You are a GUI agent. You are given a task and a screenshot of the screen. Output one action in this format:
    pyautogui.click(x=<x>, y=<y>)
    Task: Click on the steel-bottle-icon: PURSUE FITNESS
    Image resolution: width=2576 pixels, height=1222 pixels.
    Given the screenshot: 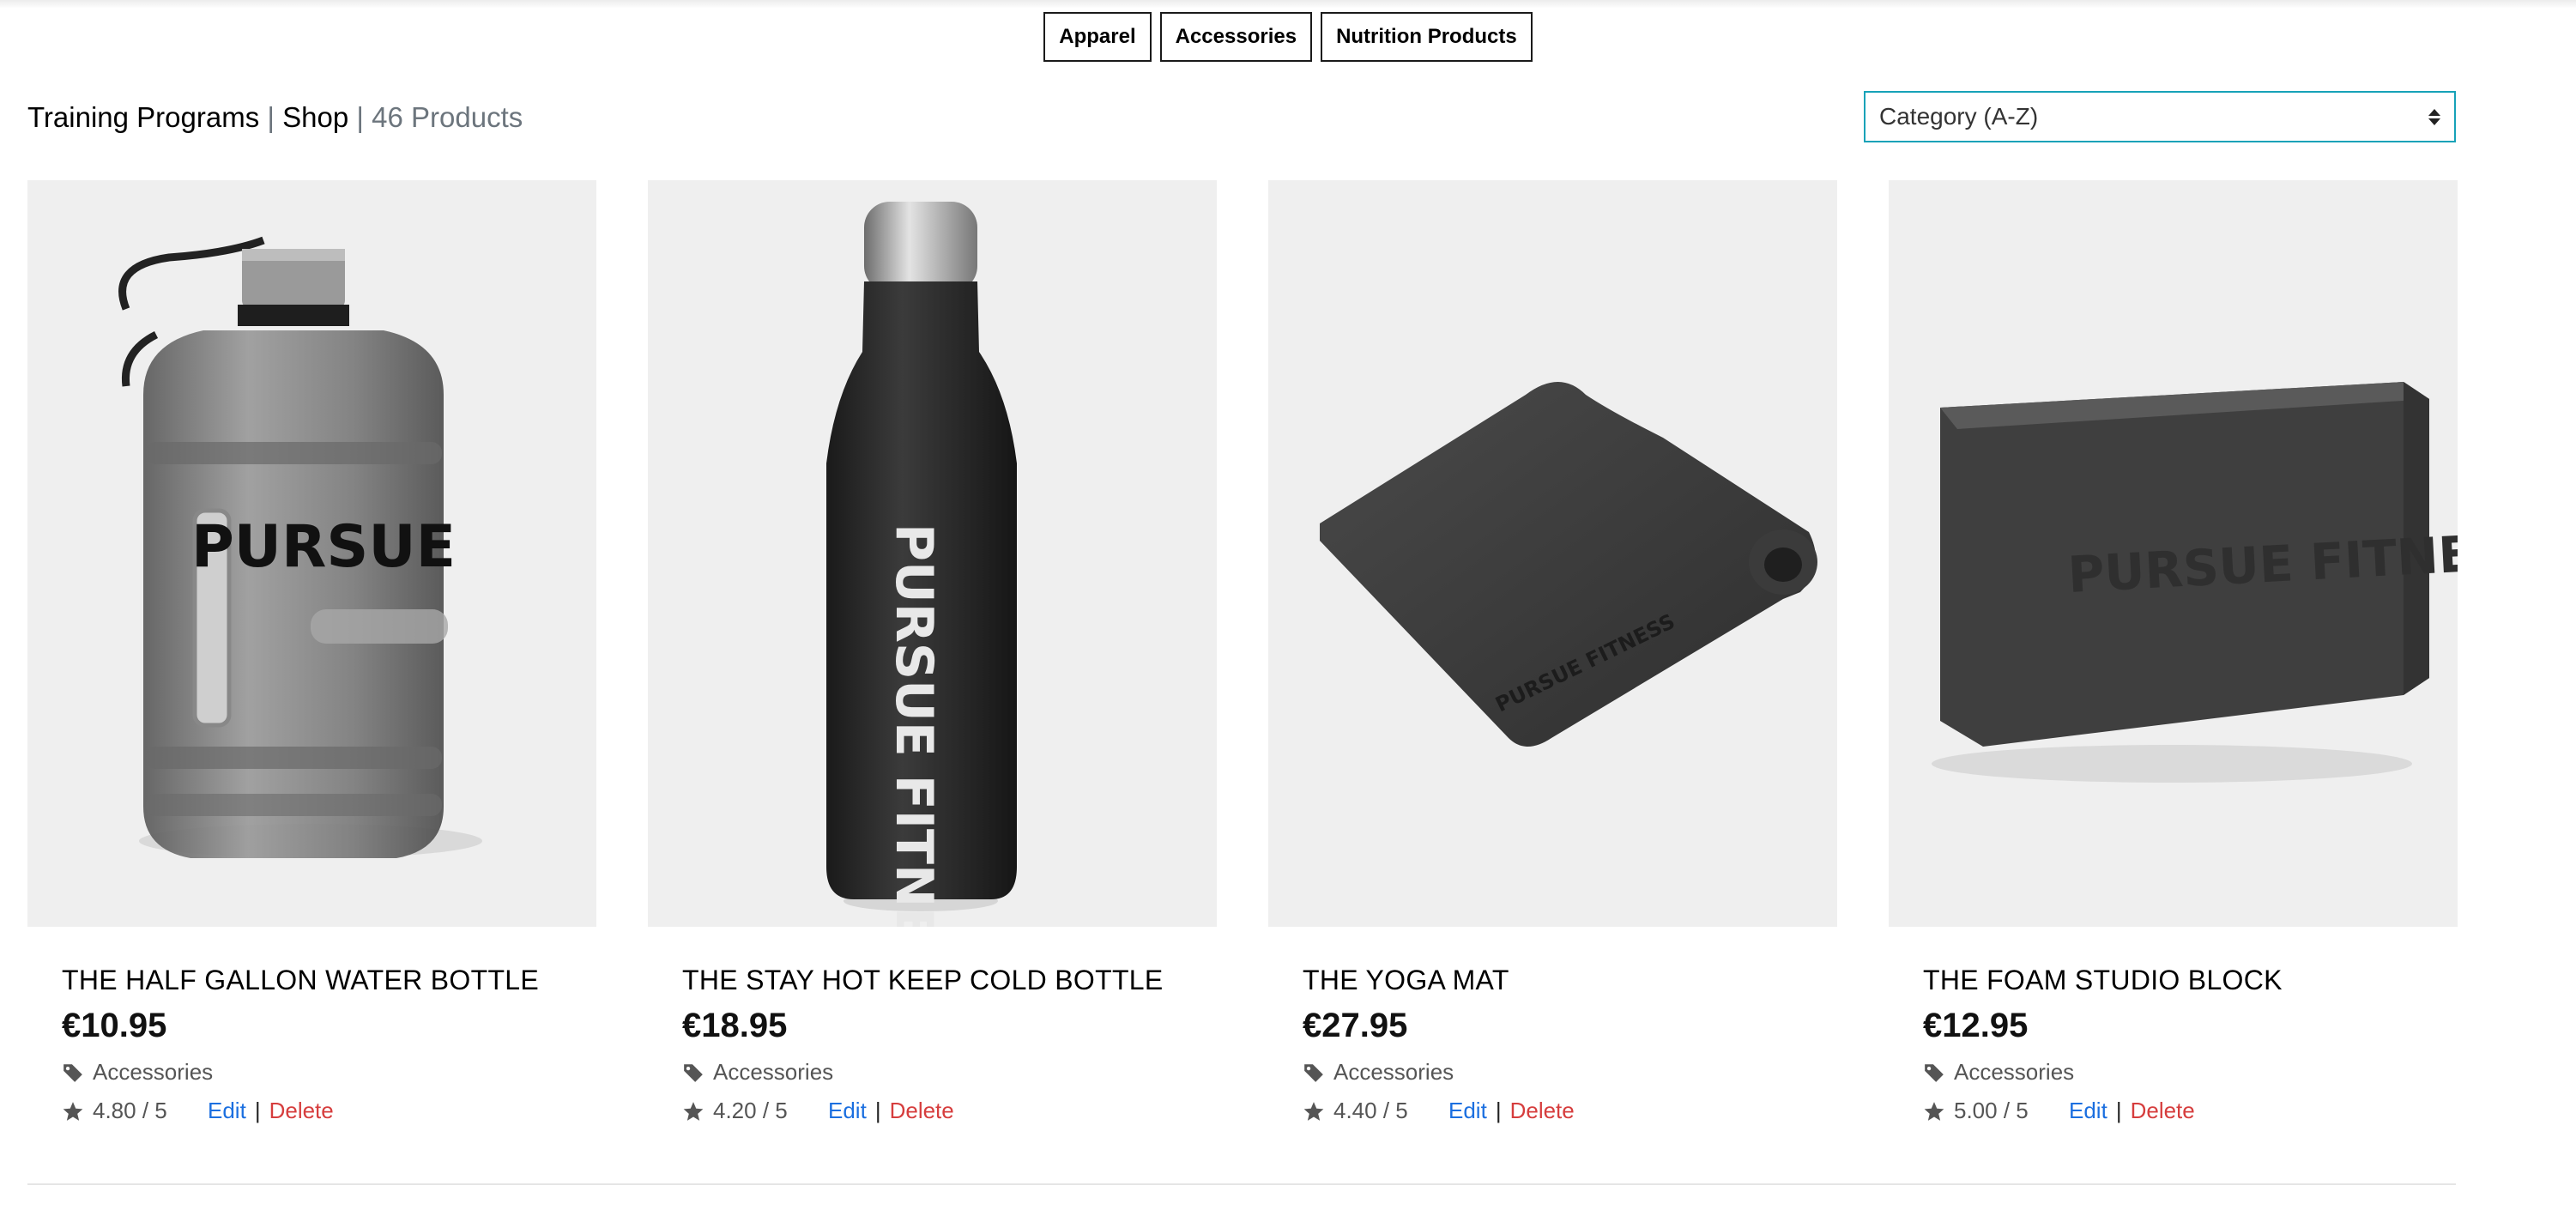 What is the action you would take?
    pyautogui.click(x=921, y=564)
    